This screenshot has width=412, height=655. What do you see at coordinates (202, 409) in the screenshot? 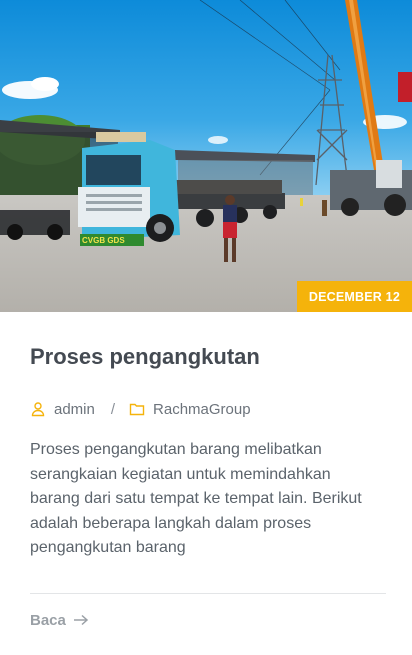
I see `category-link: RachmaGroup` at bounding box center [202, 409].